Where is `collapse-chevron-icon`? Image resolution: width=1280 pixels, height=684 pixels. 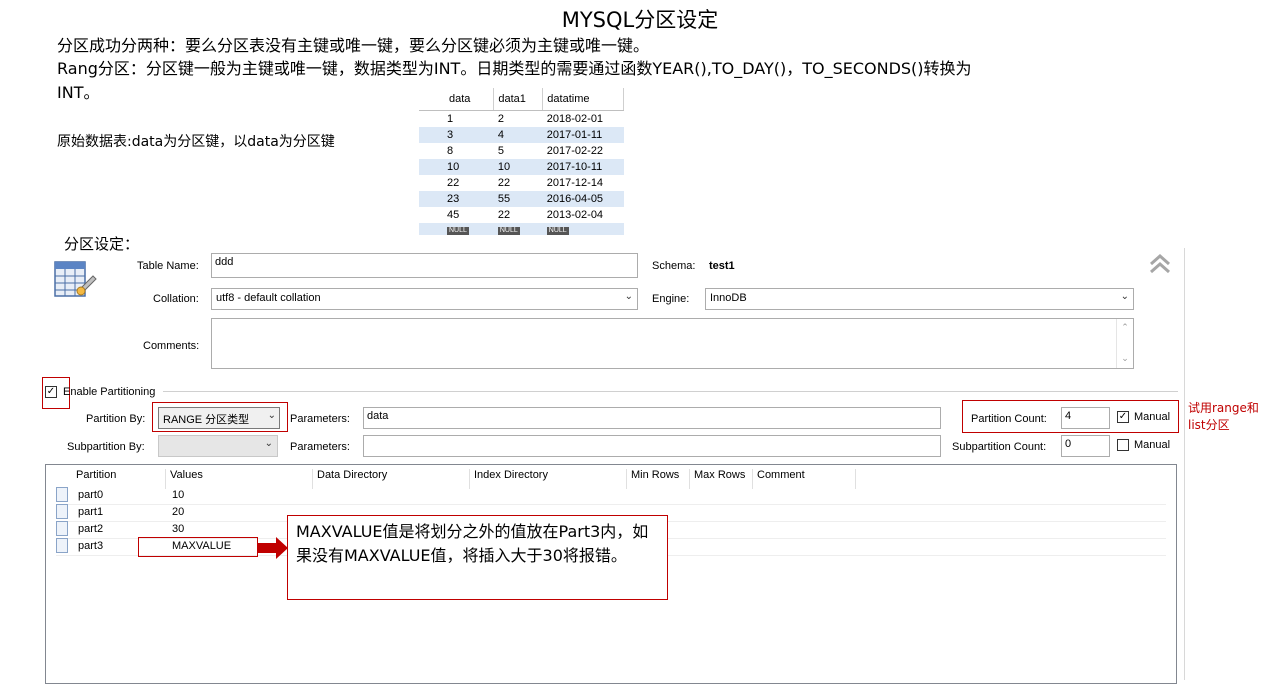
collapse-chevron-icon is located at coordinates (1160, 264).